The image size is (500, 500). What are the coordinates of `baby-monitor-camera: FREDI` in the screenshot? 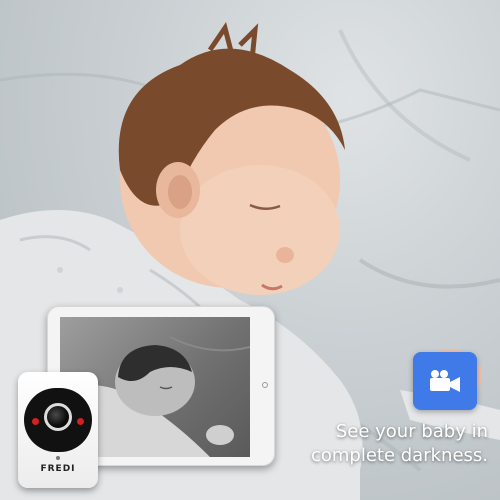 It's located at (58, 430).